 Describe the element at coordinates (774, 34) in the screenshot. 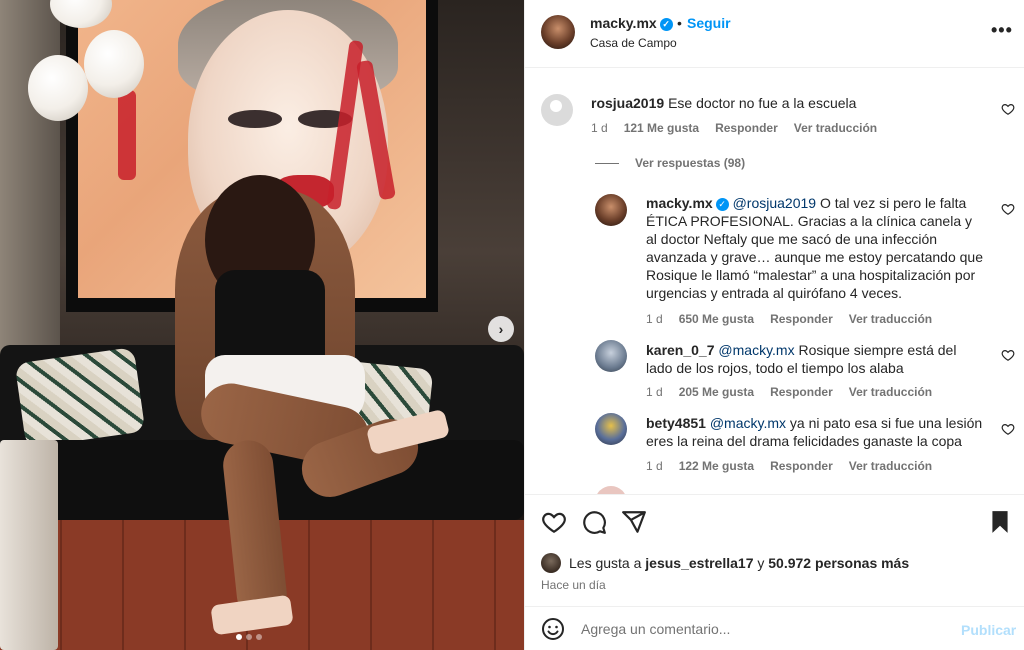

I see `post-header: macky.mx ✓ • Seguir Casa de Campo •••` at that location.